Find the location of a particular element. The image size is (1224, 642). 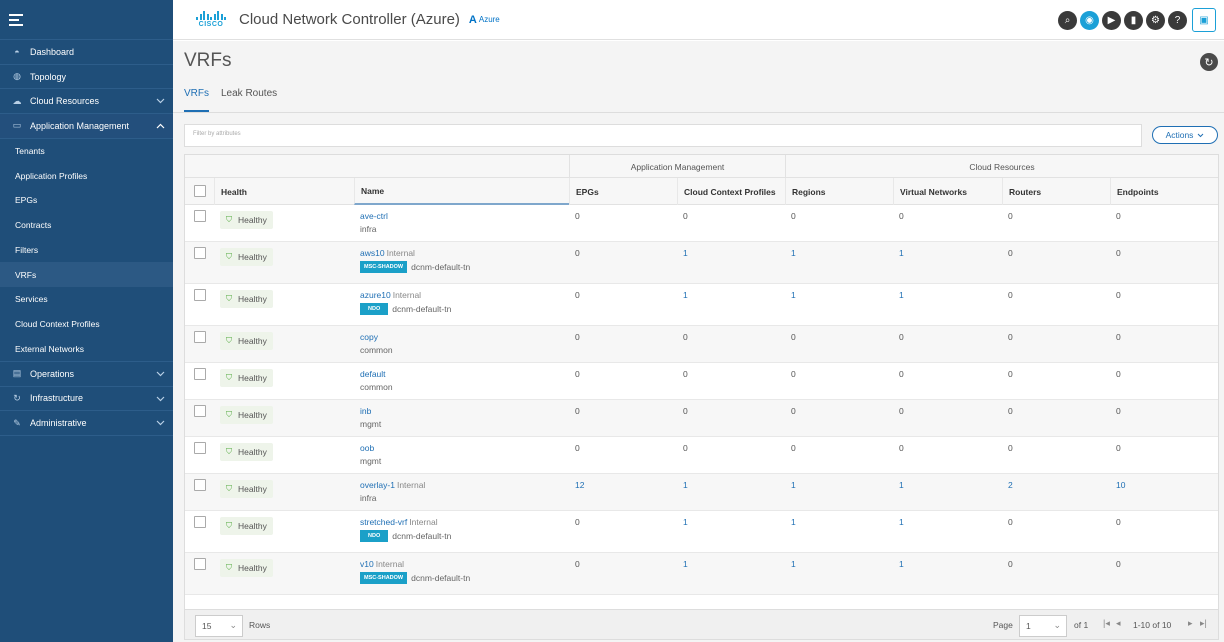

gear-icon: ⚙ is located at coordinates (1155, 20).